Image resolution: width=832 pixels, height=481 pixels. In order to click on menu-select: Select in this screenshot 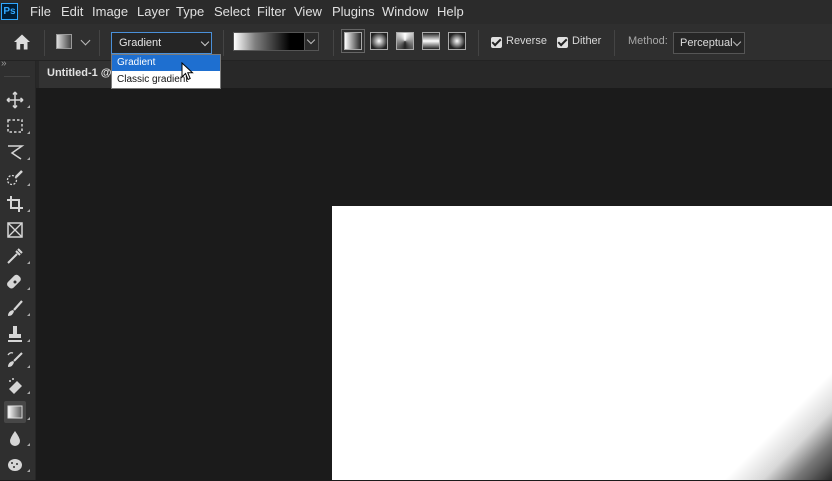, I will do `click(232, 11)`.